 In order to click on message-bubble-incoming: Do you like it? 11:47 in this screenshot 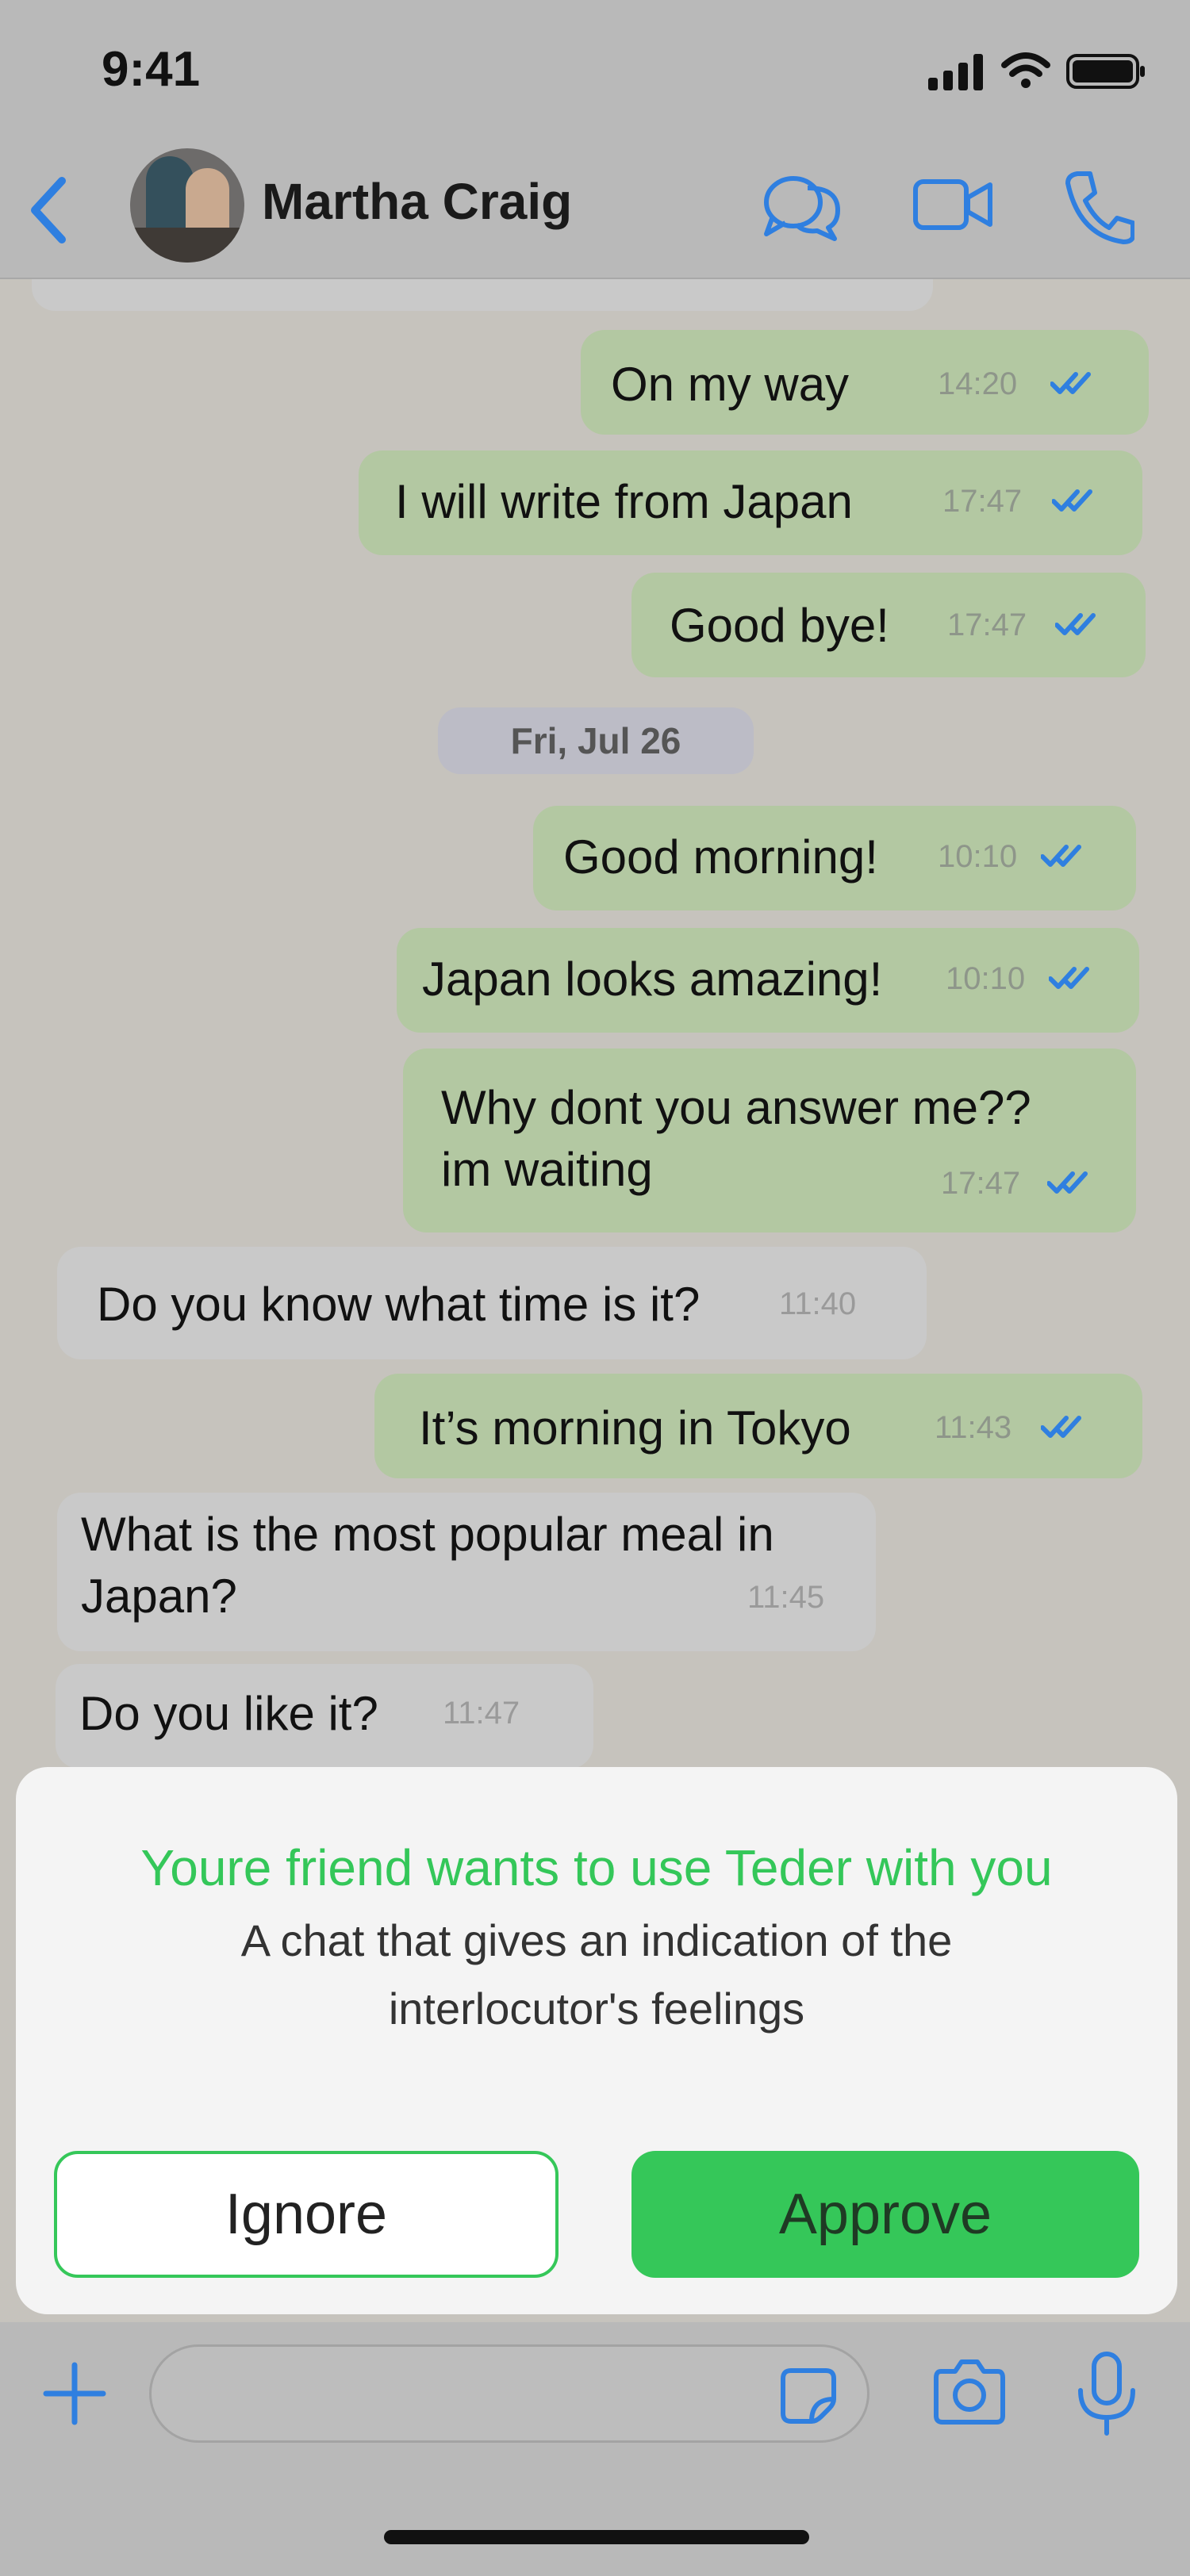, I will do `click(324, 1717)`.